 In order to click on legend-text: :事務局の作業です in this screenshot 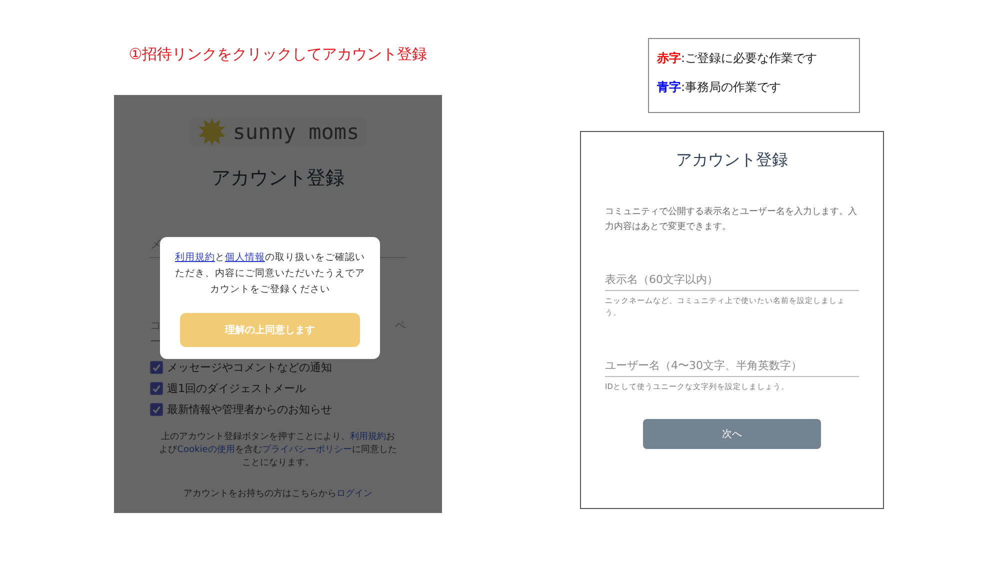, I will do `click(731, 87)`.